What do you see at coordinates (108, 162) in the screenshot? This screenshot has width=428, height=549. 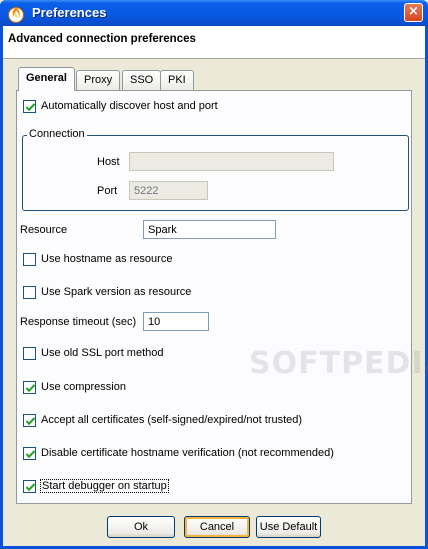 I see `host-label: Host` at bounding box center [108, 162].